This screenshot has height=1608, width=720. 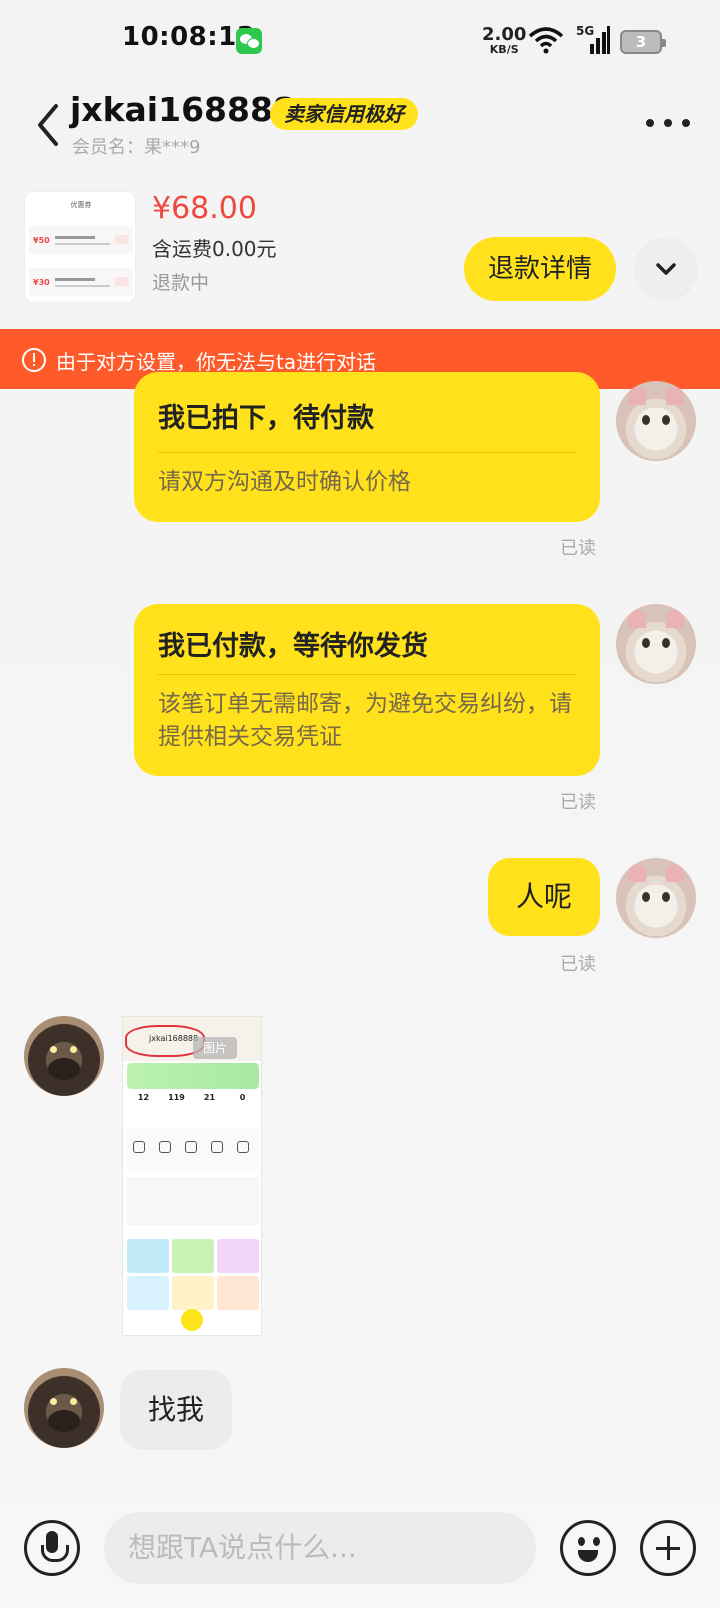 I want to click on thumb-coupon-amount: ¥30, so click(x=41, y=282).